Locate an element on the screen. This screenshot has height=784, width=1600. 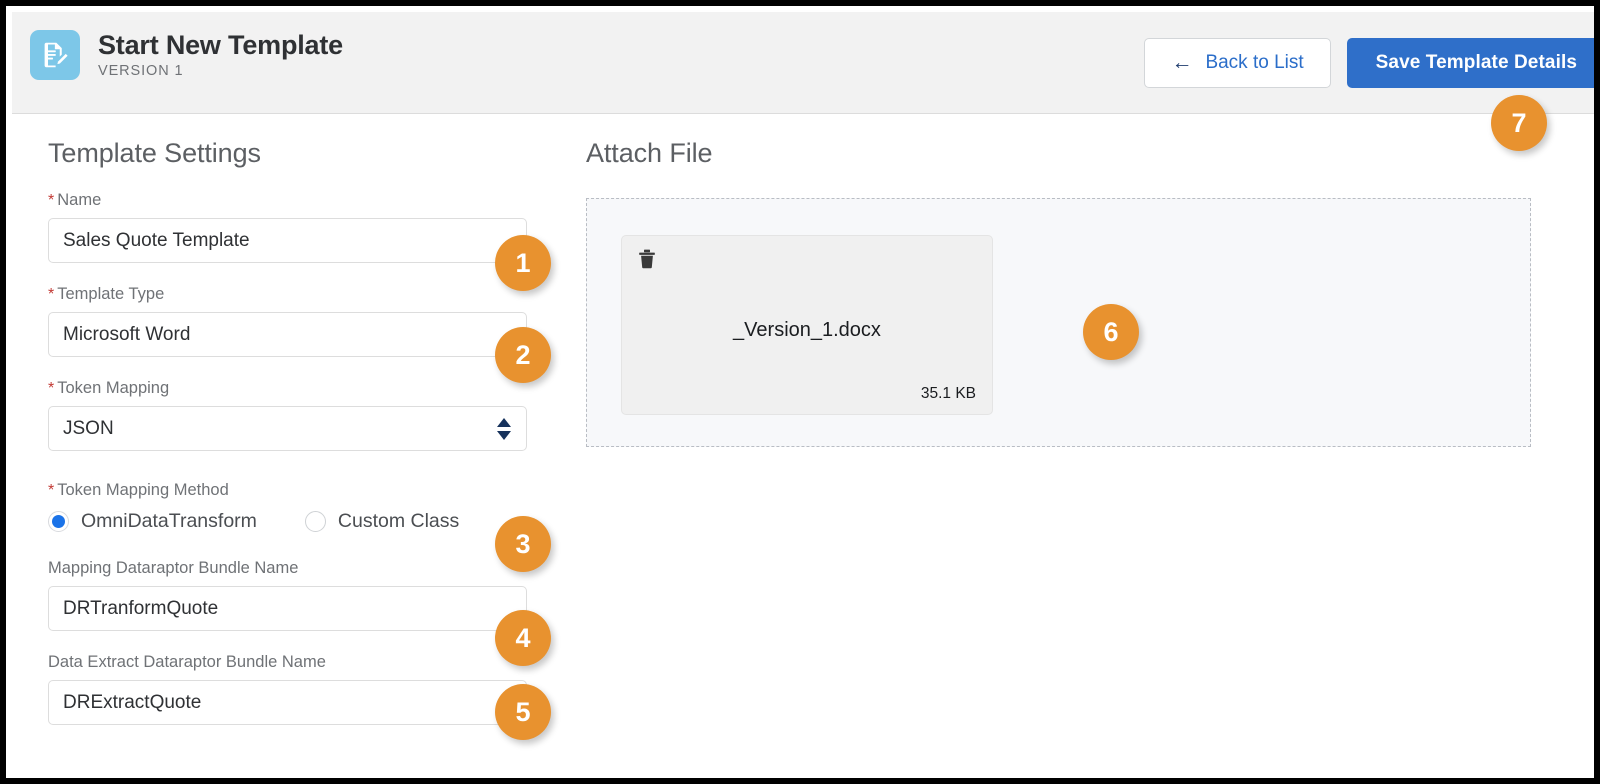
field-name-label: * Name is located at coordinates (75, 200).